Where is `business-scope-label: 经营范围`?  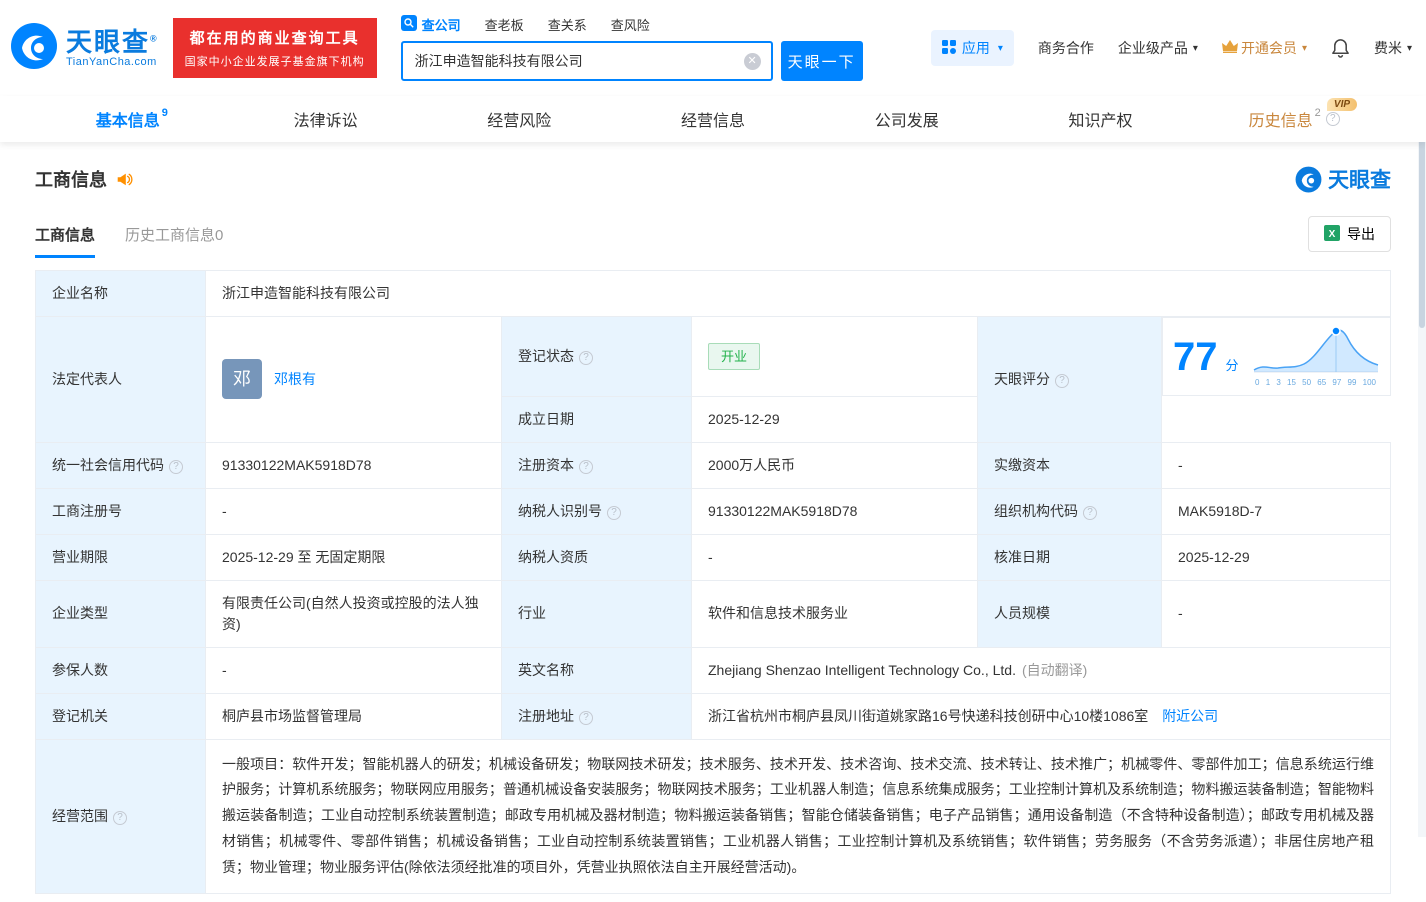
business-scope-label: 经营范围 is located at coordinates (120, 816).